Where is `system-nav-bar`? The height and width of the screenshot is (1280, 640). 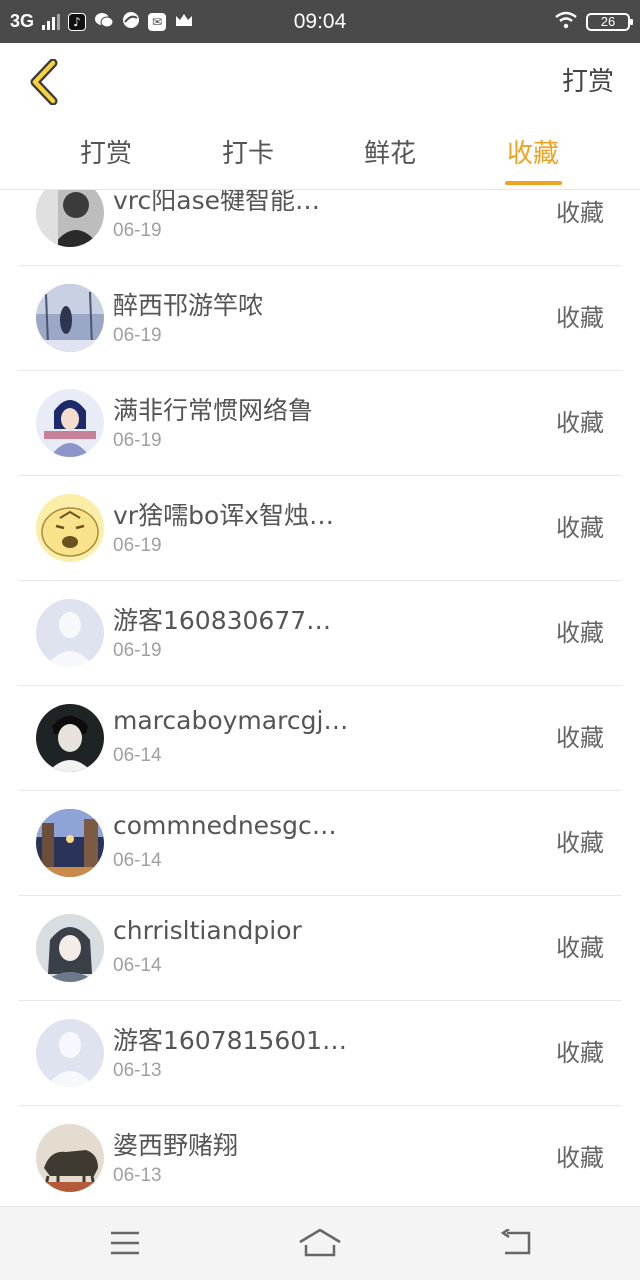
system-nav-bar is located at coordinates (320, 1243).